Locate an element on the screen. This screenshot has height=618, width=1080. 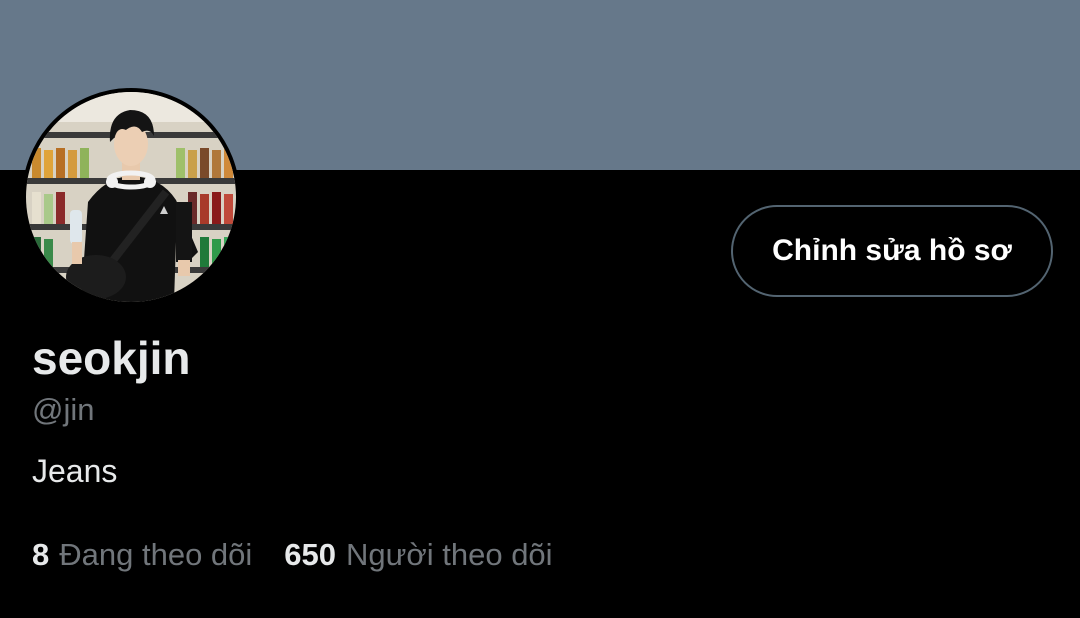
following-count: 8 is located at coordinates (41, 554).